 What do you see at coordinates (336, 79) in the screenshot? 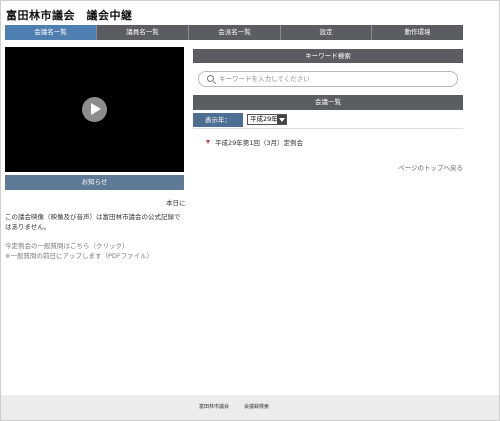
I see `search-input` at bounding box center [336, 79].